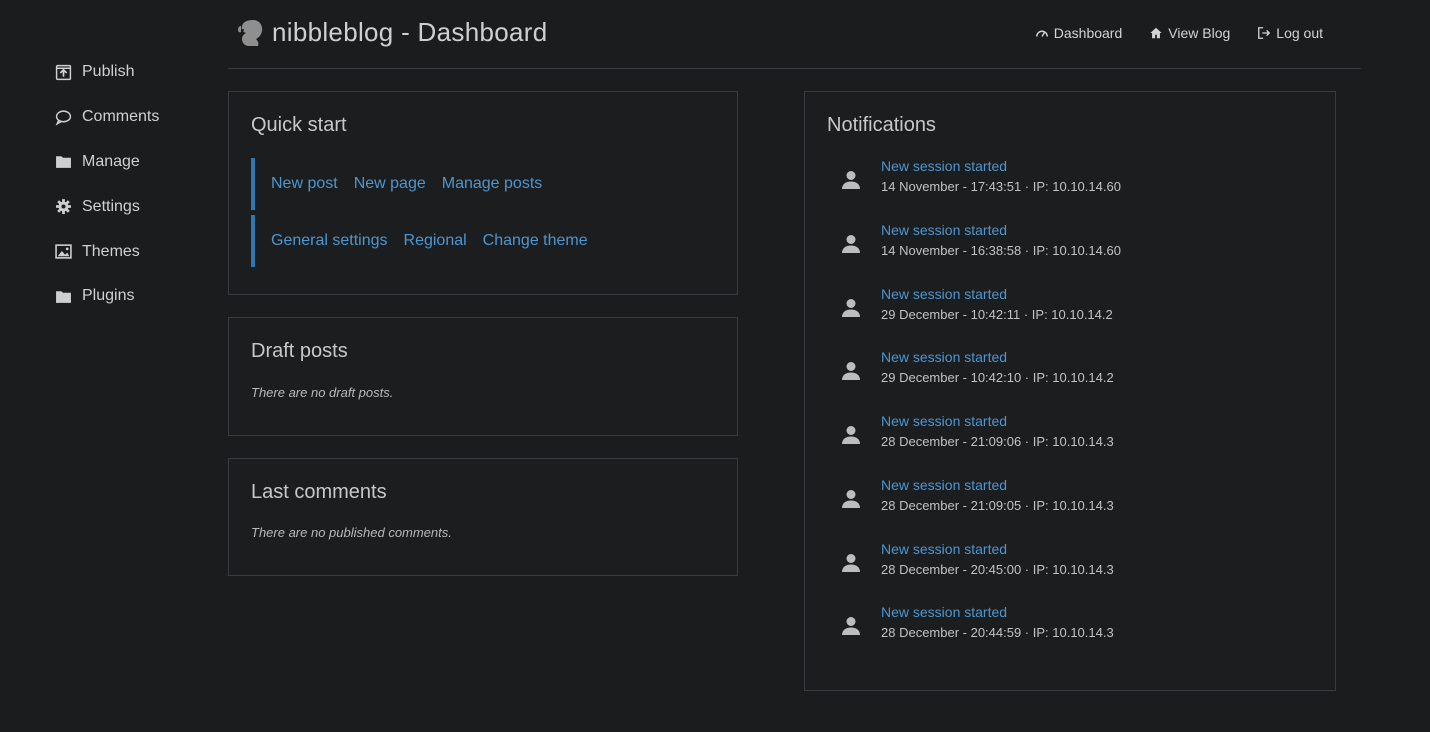  I want to click on quick-start-row: New post New page Manage posts, so click(396, 184).